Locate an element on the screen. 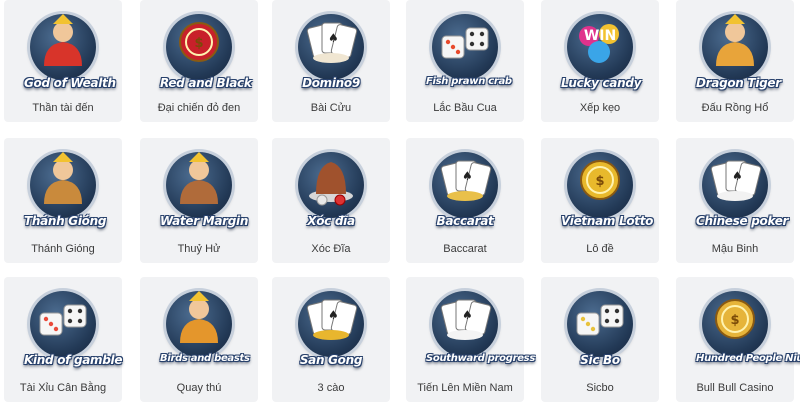 This screenshot has height=402, width=800. game-icon-button: ♠ Southward progress is located at coordinates (480, 323).